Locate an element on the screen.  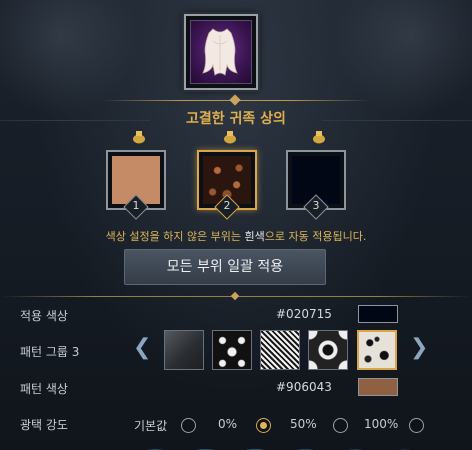
gloss-option-100-radio is located at coordinates (416, 425).